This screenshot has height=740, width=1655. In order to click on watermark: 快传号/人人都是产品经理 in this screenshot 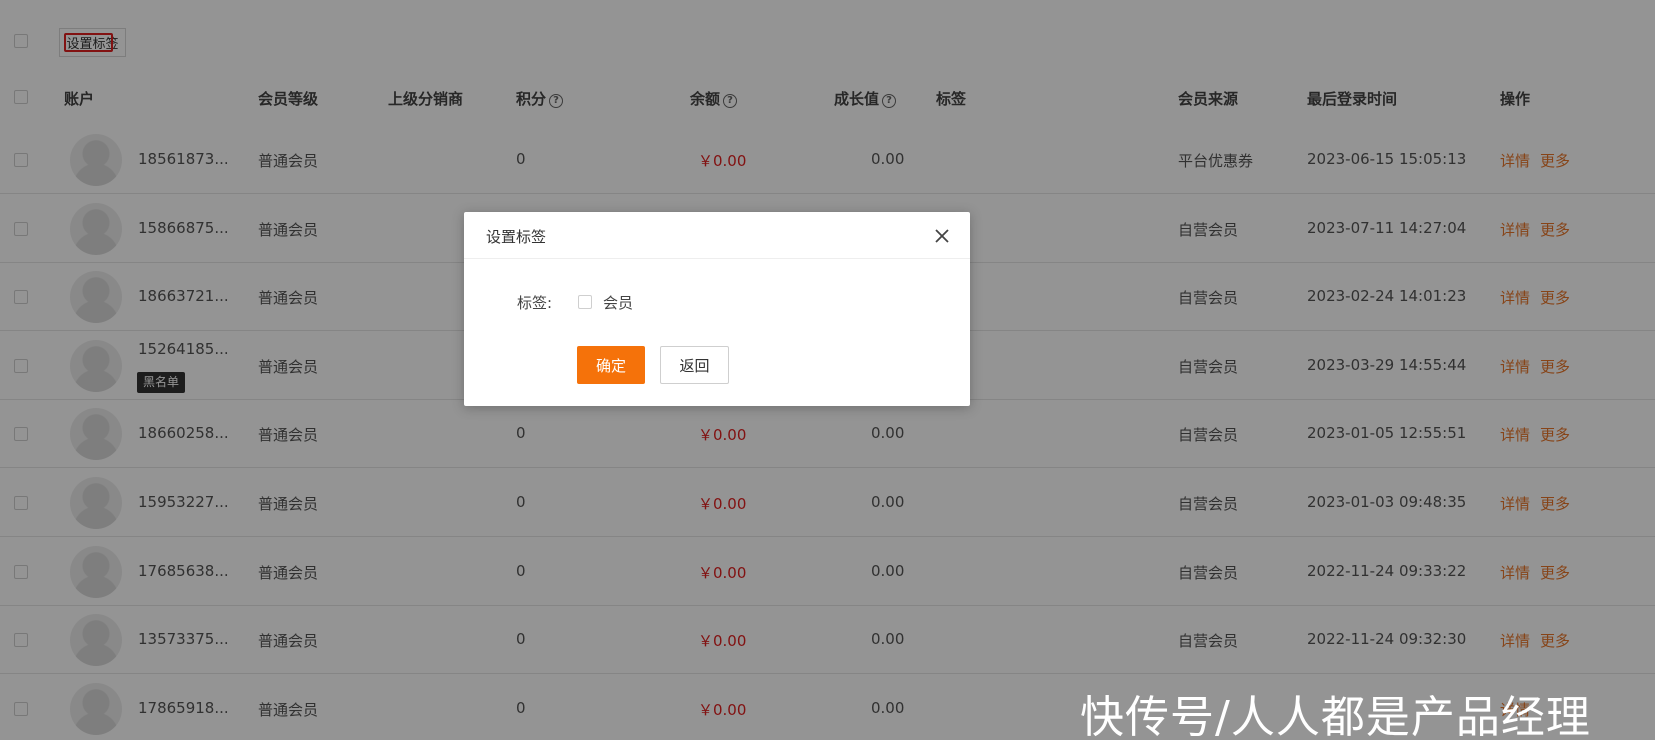, I will do `click(1335, 716)`.